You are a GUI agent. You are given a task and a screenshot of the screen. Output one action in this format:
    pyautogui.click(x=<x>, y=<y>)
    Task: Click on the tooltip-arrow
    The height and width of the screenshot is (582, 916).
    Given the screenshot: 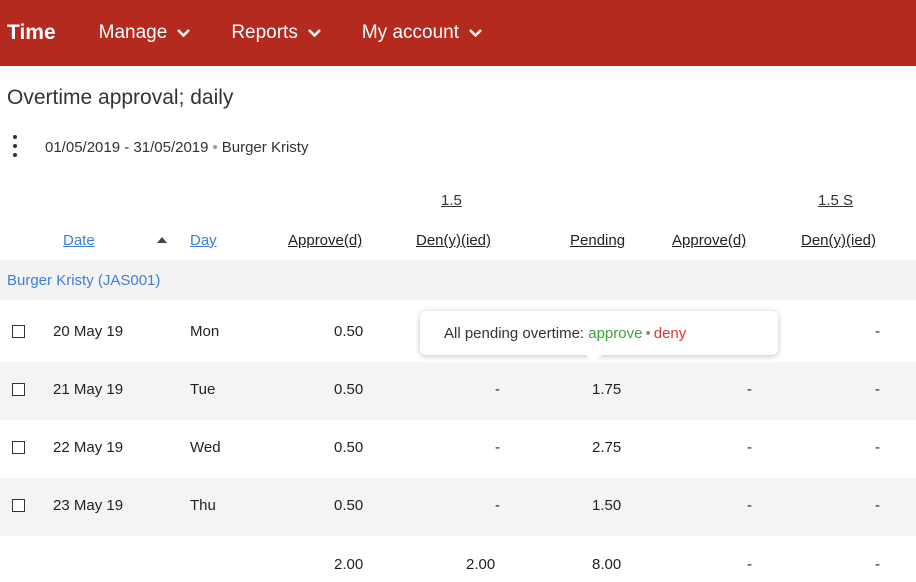 What is the action you would take?
    pyautogui.click(x=594, y=358)
    